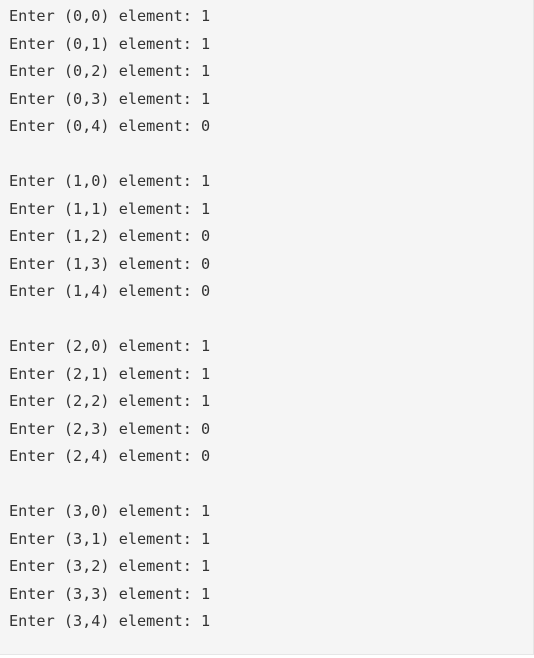  I want to click on console-line: Enter (3,4) element: 1, so click(110, 621).